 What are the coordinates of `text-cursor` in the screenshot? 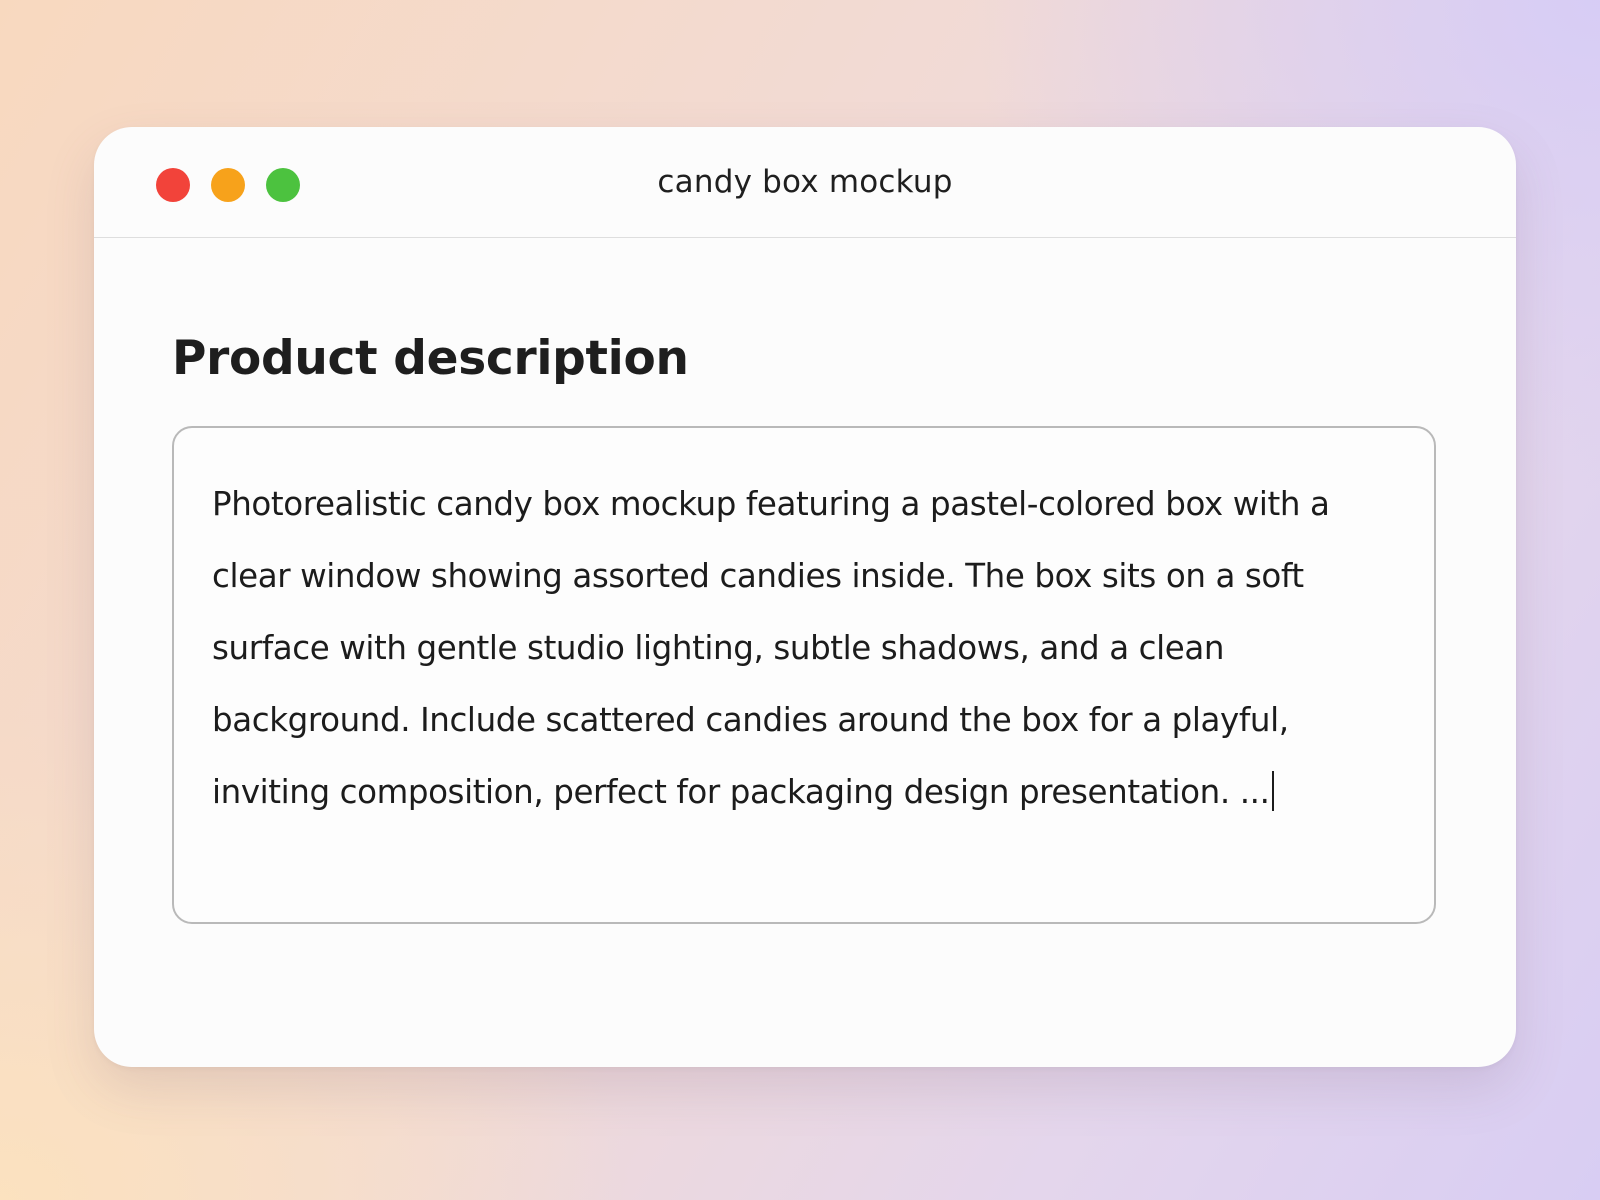 It's located at (1272, 791).